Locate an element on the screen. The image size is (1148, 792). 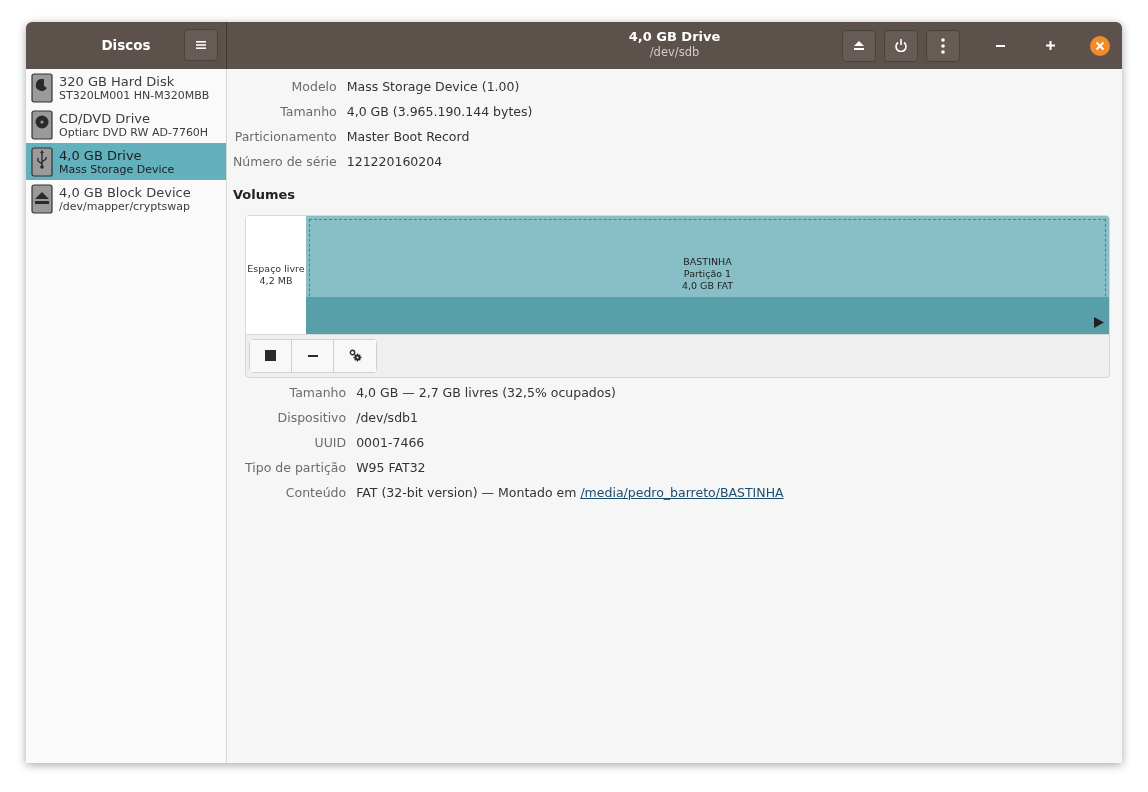
menu-icon is located at coordinates (201, 45).